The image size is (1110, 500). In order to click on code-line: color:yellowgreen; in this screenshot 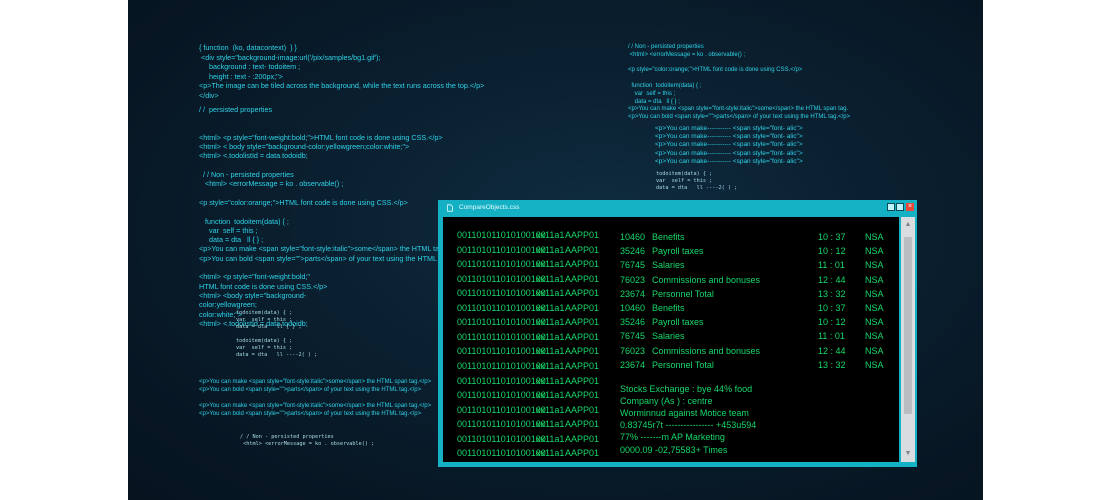, I will do `click(228, 305)`.